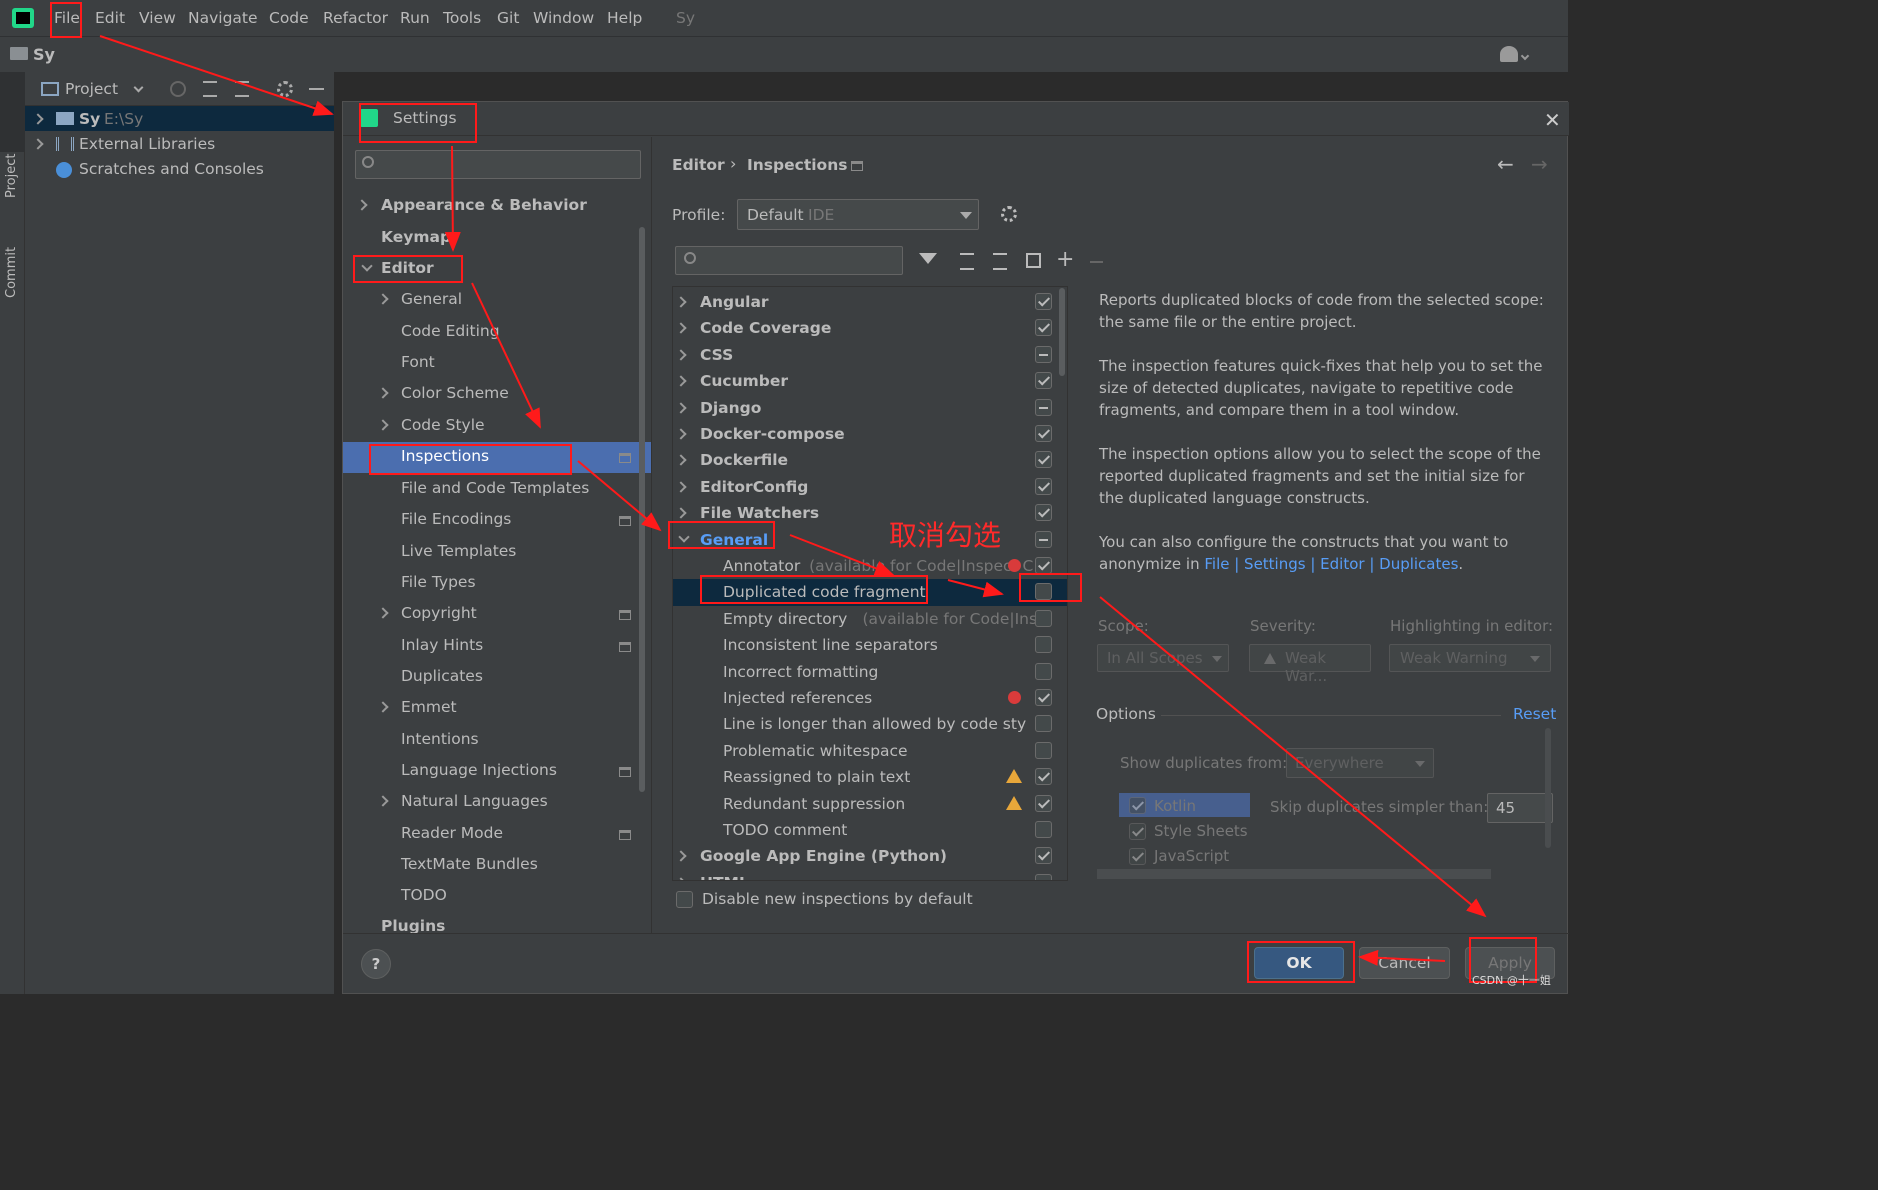 This screenshot has width=1878, height=1190. Describe the element at coordinates (408, 269) in the screenshot. I see `highlight-editor` at that location.